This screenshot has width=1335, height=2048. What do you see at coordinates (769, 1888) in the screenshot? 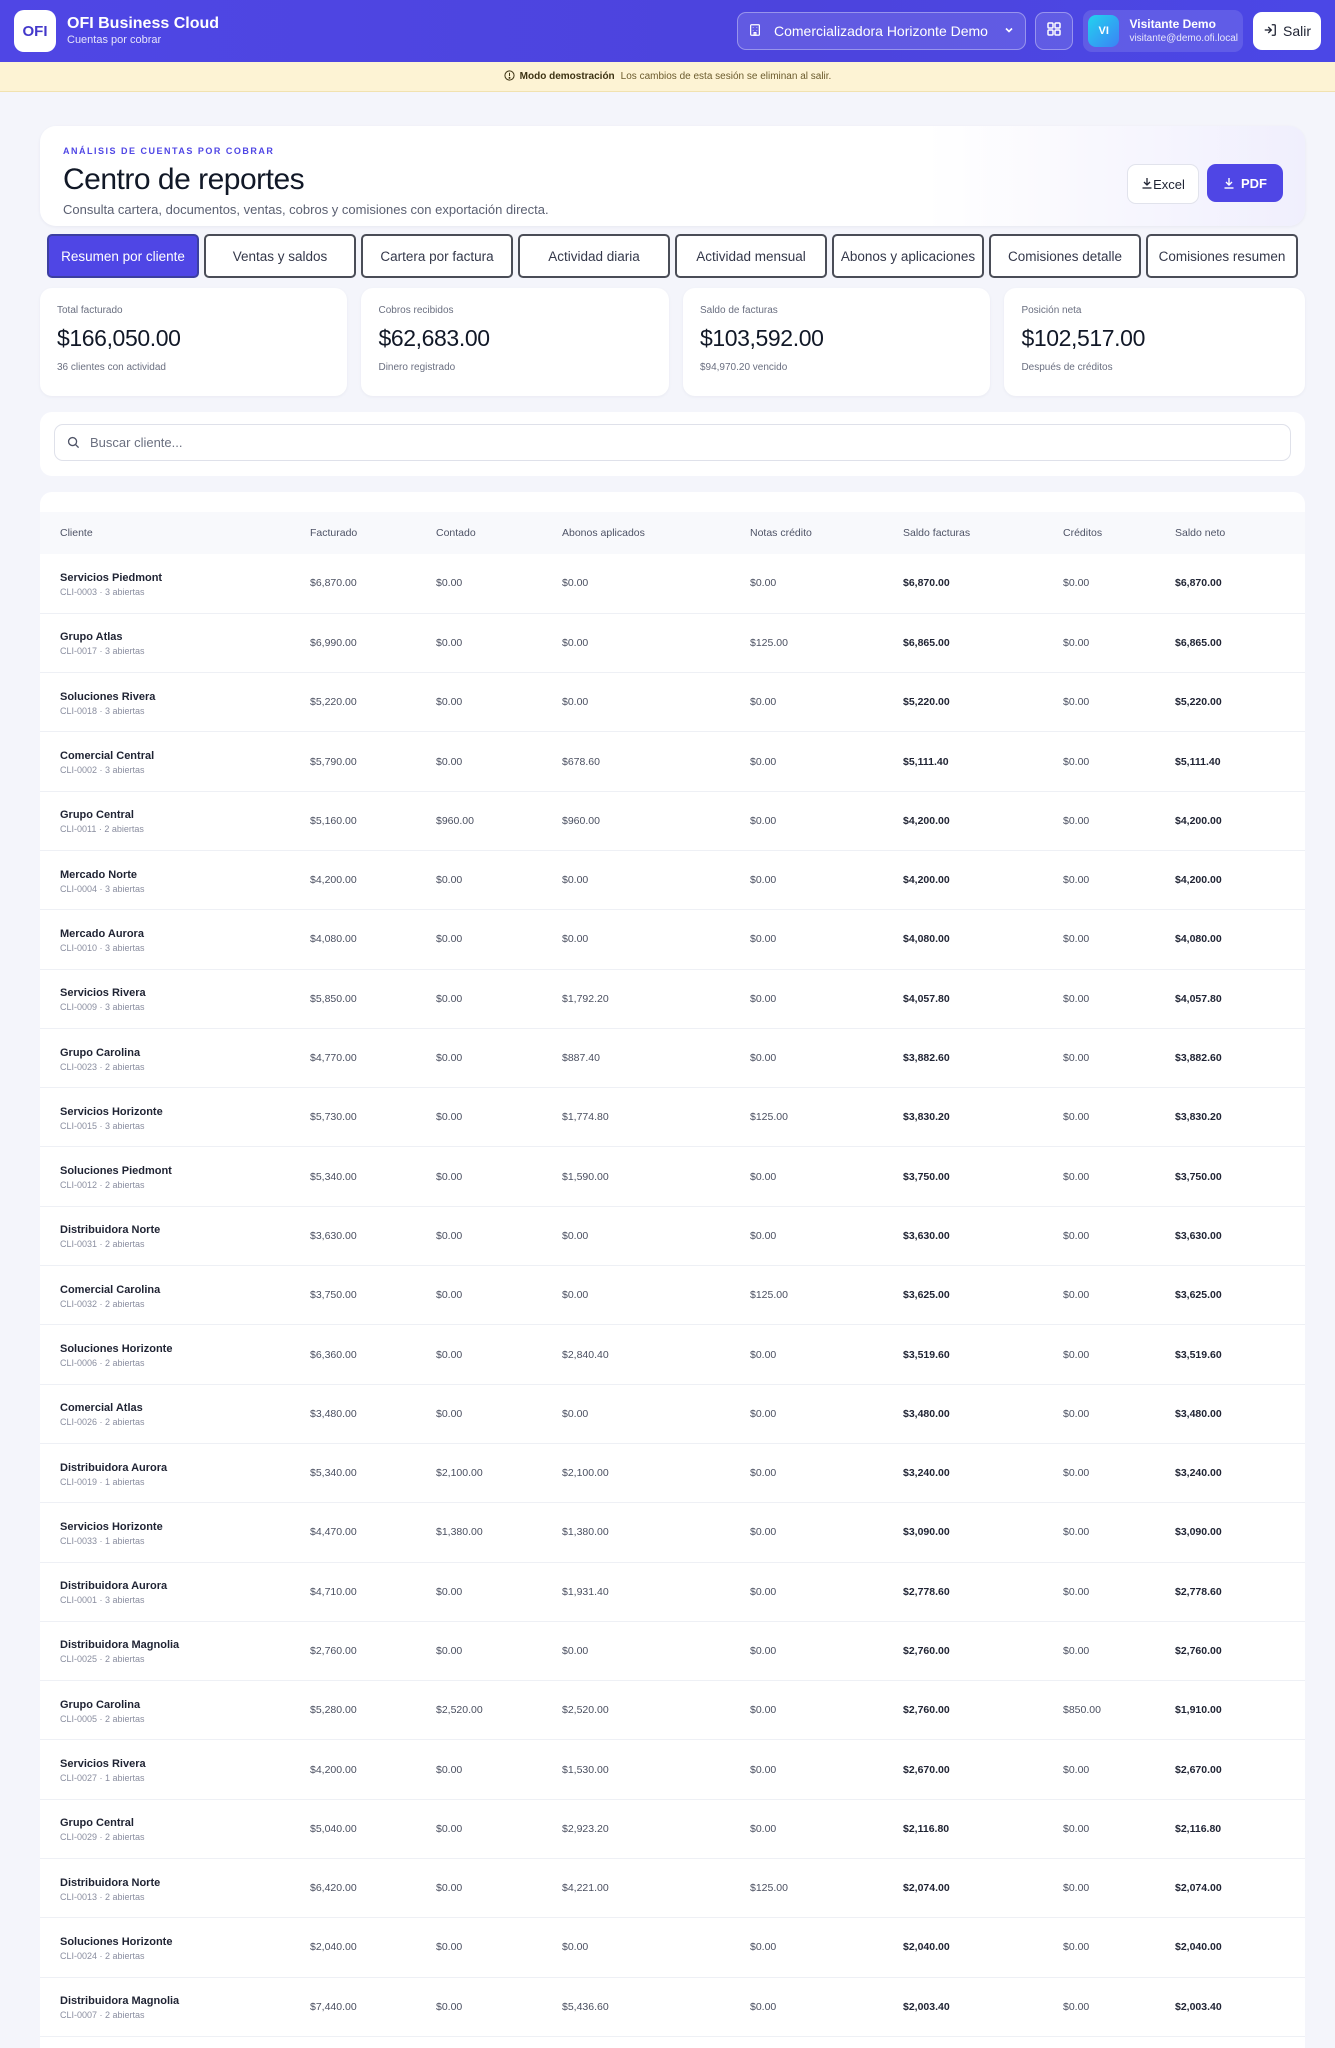
I see `table-cell: $125.00` at bounding box center [769, 1888].